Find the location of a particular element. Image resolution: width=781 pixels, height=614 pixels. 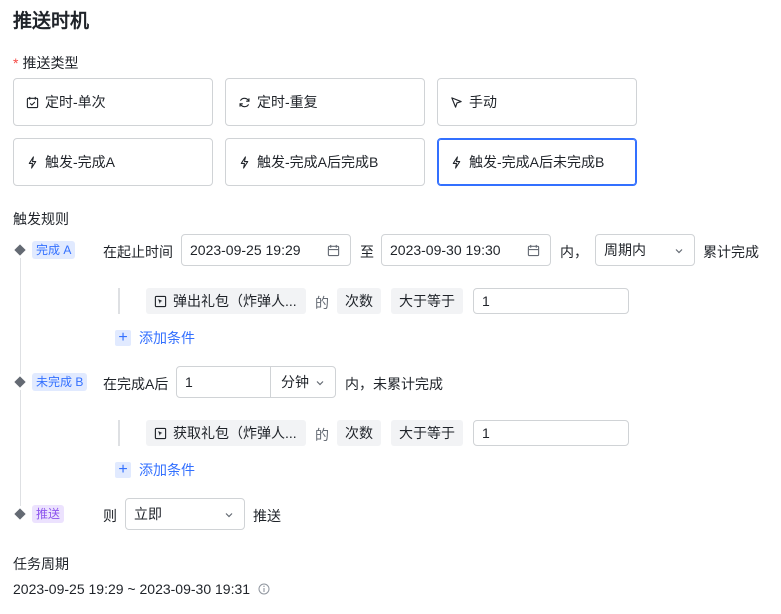

option-trigger-complete-a-not-b: 触发-完成A后未完成B is located at coordinates (537, 162).